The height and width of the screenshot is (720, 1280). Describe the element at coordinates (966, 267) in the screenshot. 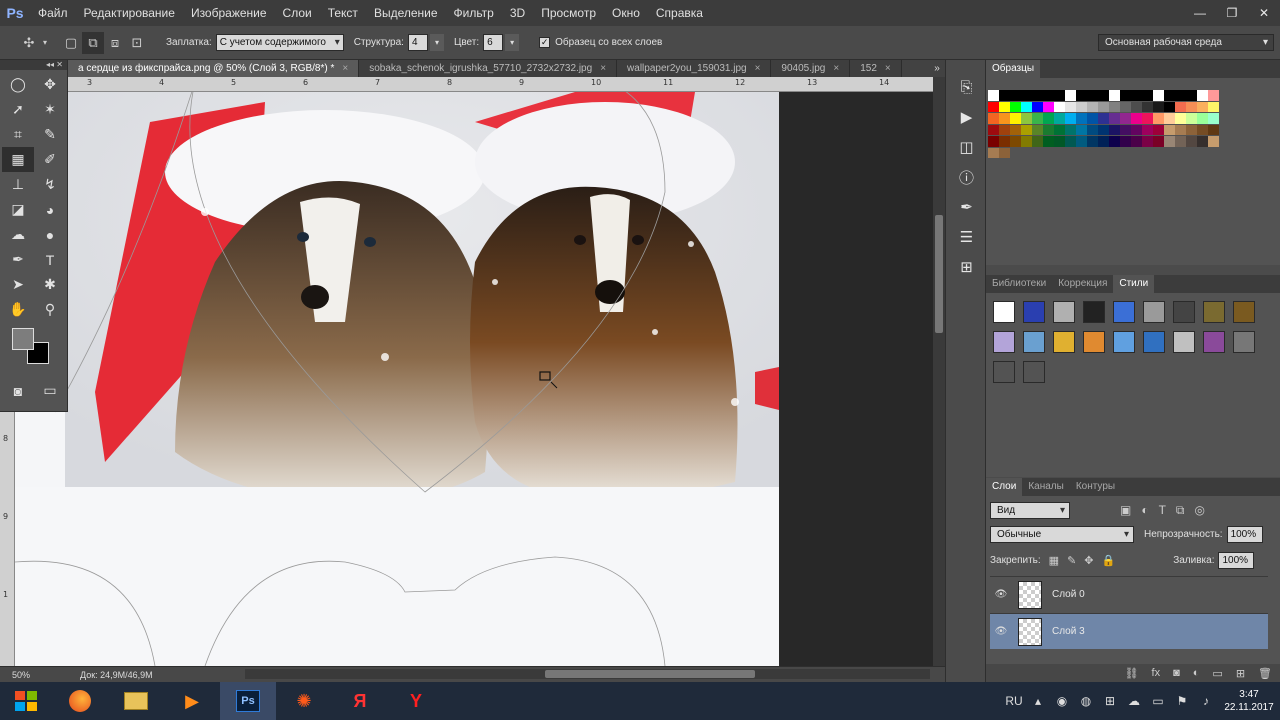

I see `clone-source-icon: ⊞` at that location.